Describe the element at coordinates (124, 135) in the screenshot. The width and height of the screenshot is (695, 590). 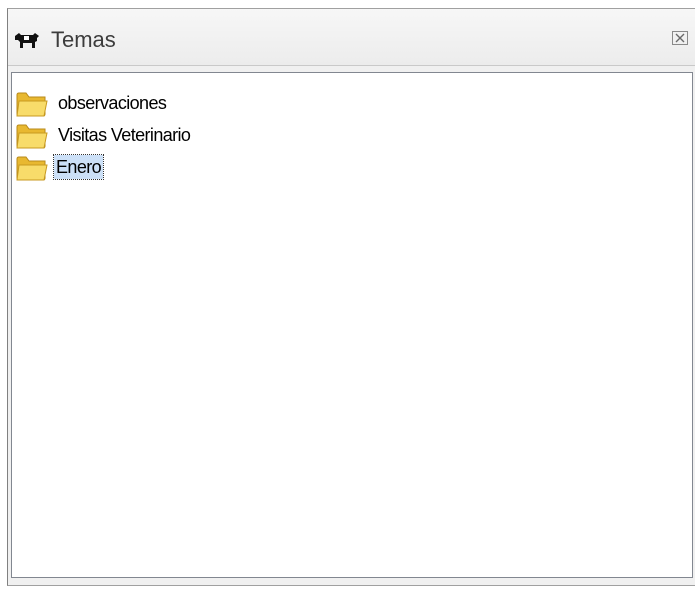
I see `tree-item-label: Visitas Veterinario` at that location.